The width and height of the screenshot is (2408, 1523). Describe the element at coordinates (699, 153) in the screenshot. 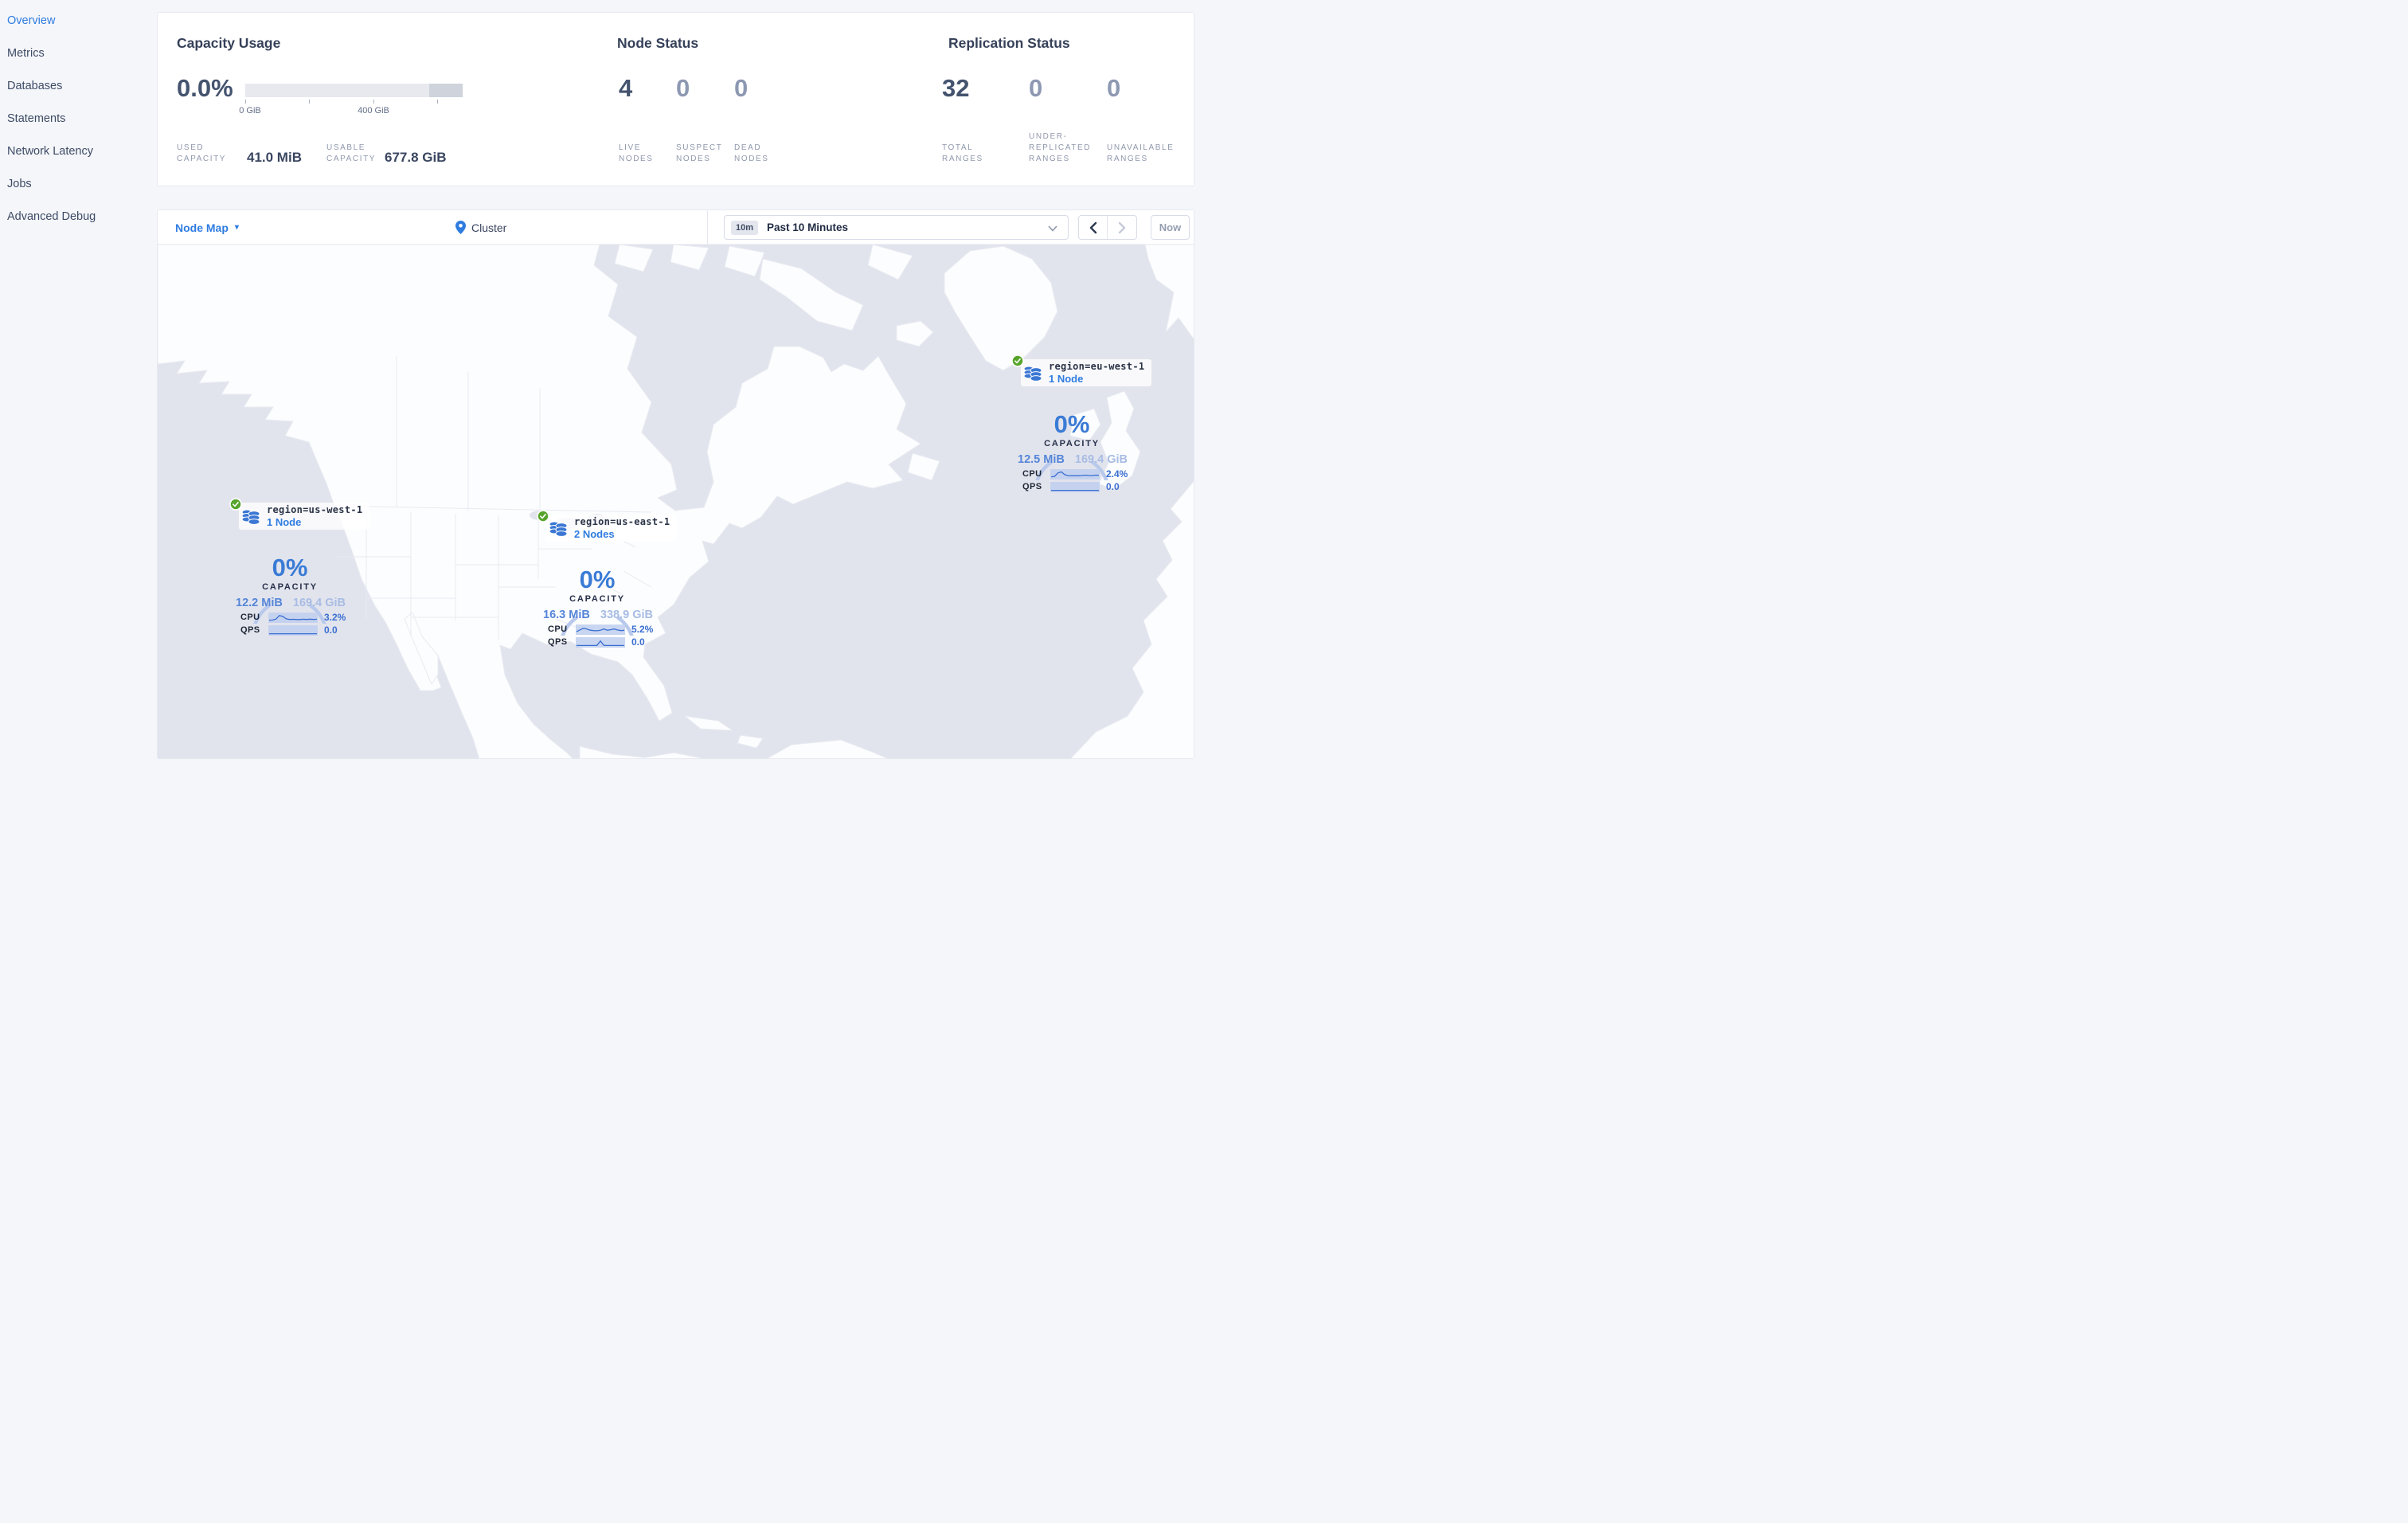

I see `suspect-nodes-label: SUSPECT NODES` at that location.